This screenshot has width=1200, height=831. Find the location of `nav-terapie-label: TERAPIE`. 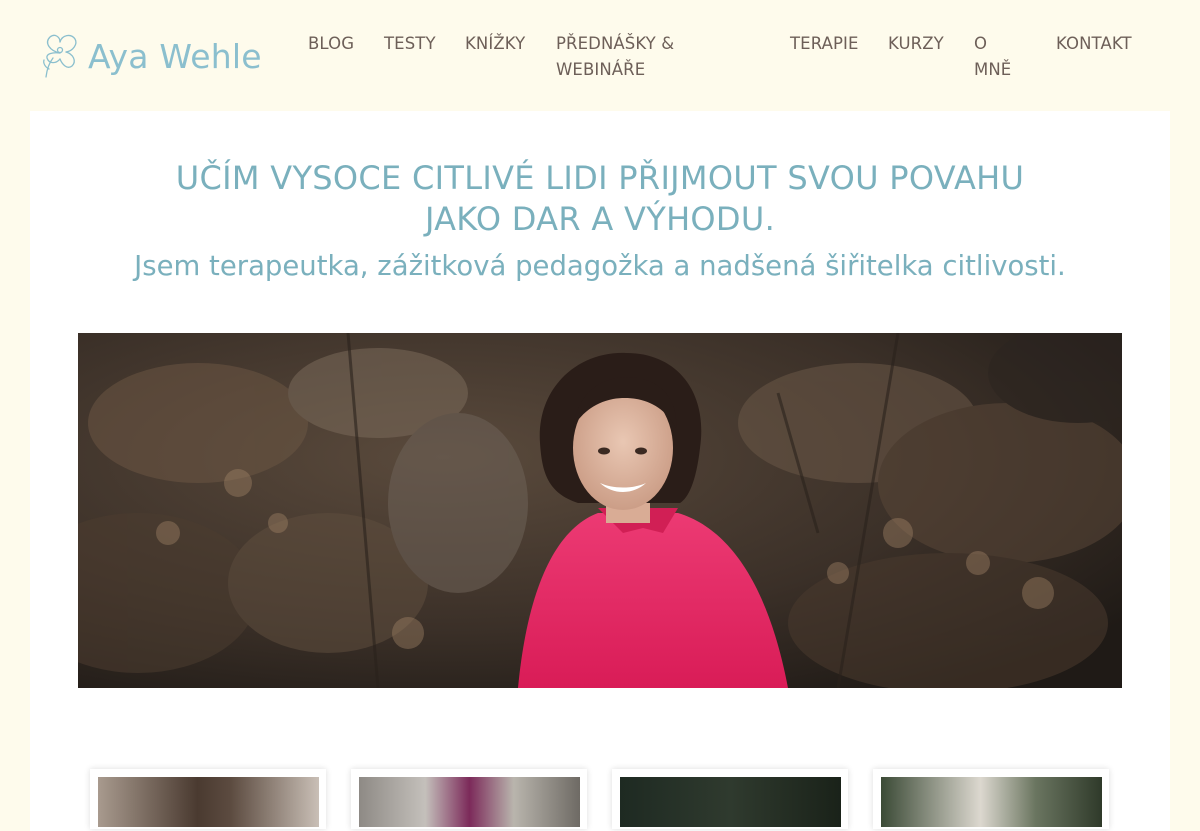

nav-terapie-label: TERAPIE is located at coordinates (824, 43).